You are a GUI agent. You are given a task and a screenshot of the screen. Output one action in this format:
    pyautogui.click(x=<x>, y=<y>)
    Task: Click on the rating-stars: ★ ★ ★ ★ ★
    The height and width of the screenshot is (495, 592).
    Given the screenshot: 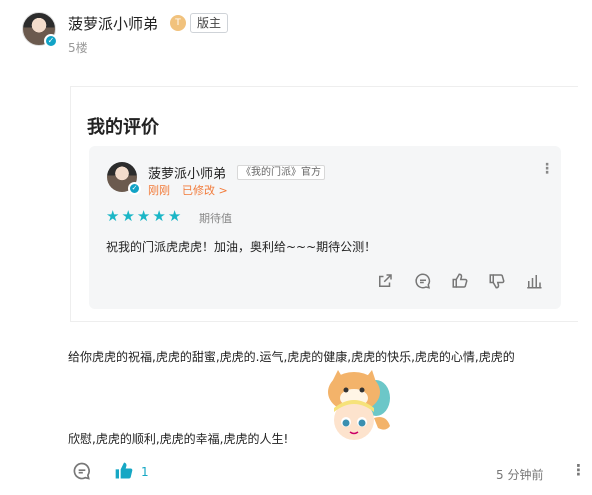 What is the action you would take?
    pyautogui.click(x=143, y=216)
    